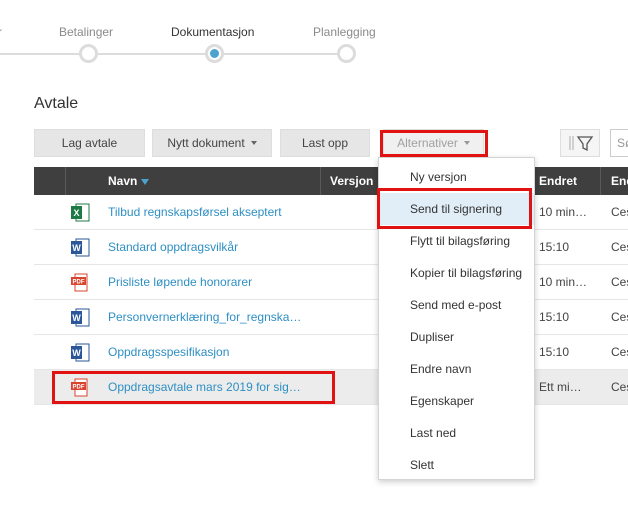 Image resolution: width=628 pixels, height=521 pixels. Describe the element at coordinates (80, 212) in the screenshot. I see `excel-file-icon: X` at that location.